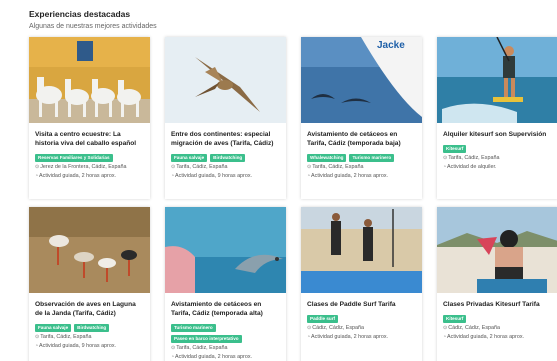  Describe the element at coordinates (225, 250) in the screenshot. I see `dolphin-photo` at that location.